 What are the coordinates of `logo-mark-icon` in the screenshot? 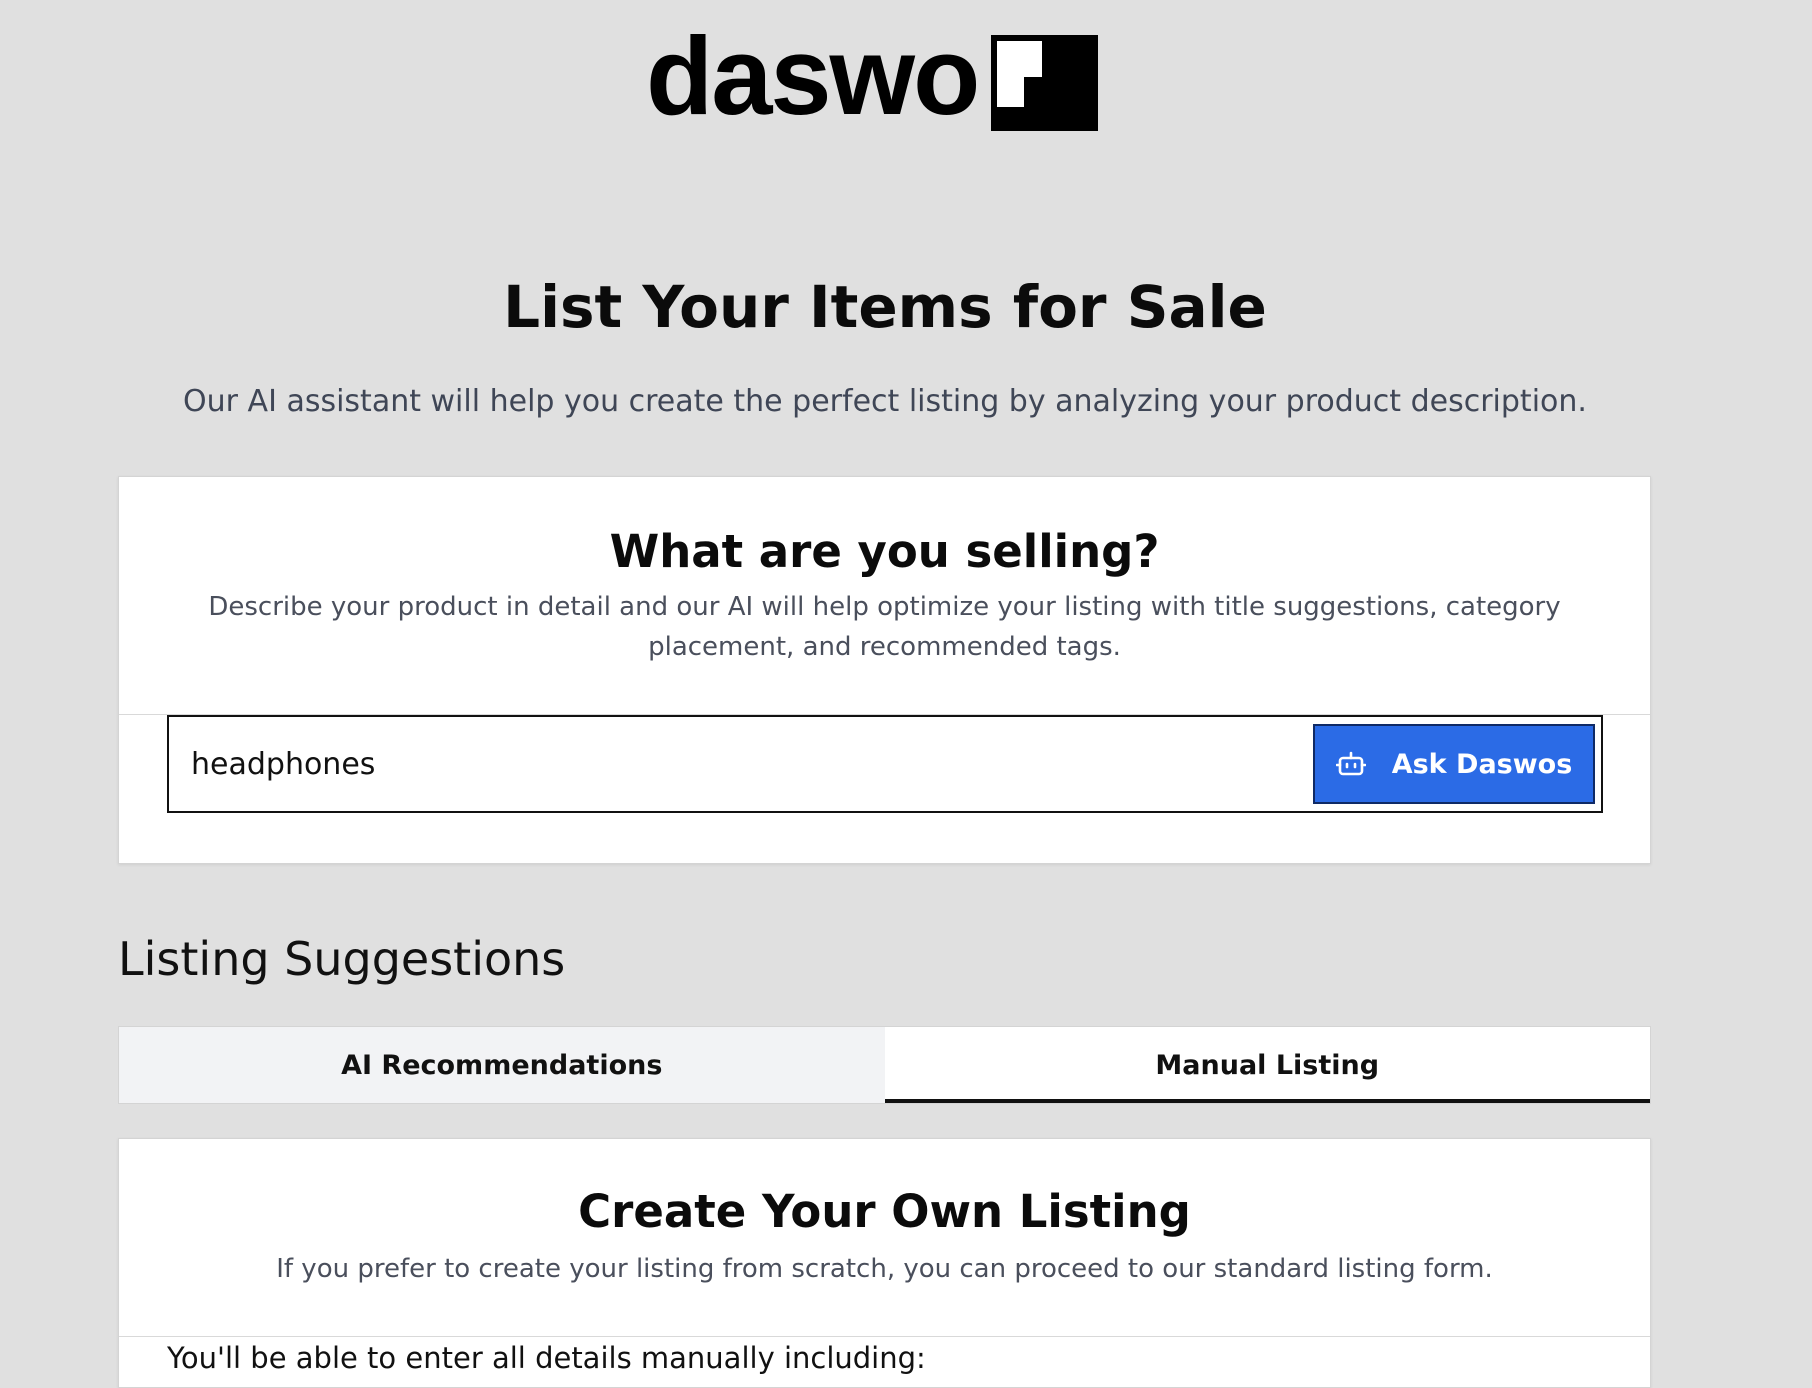 It's located at (1044, 83).